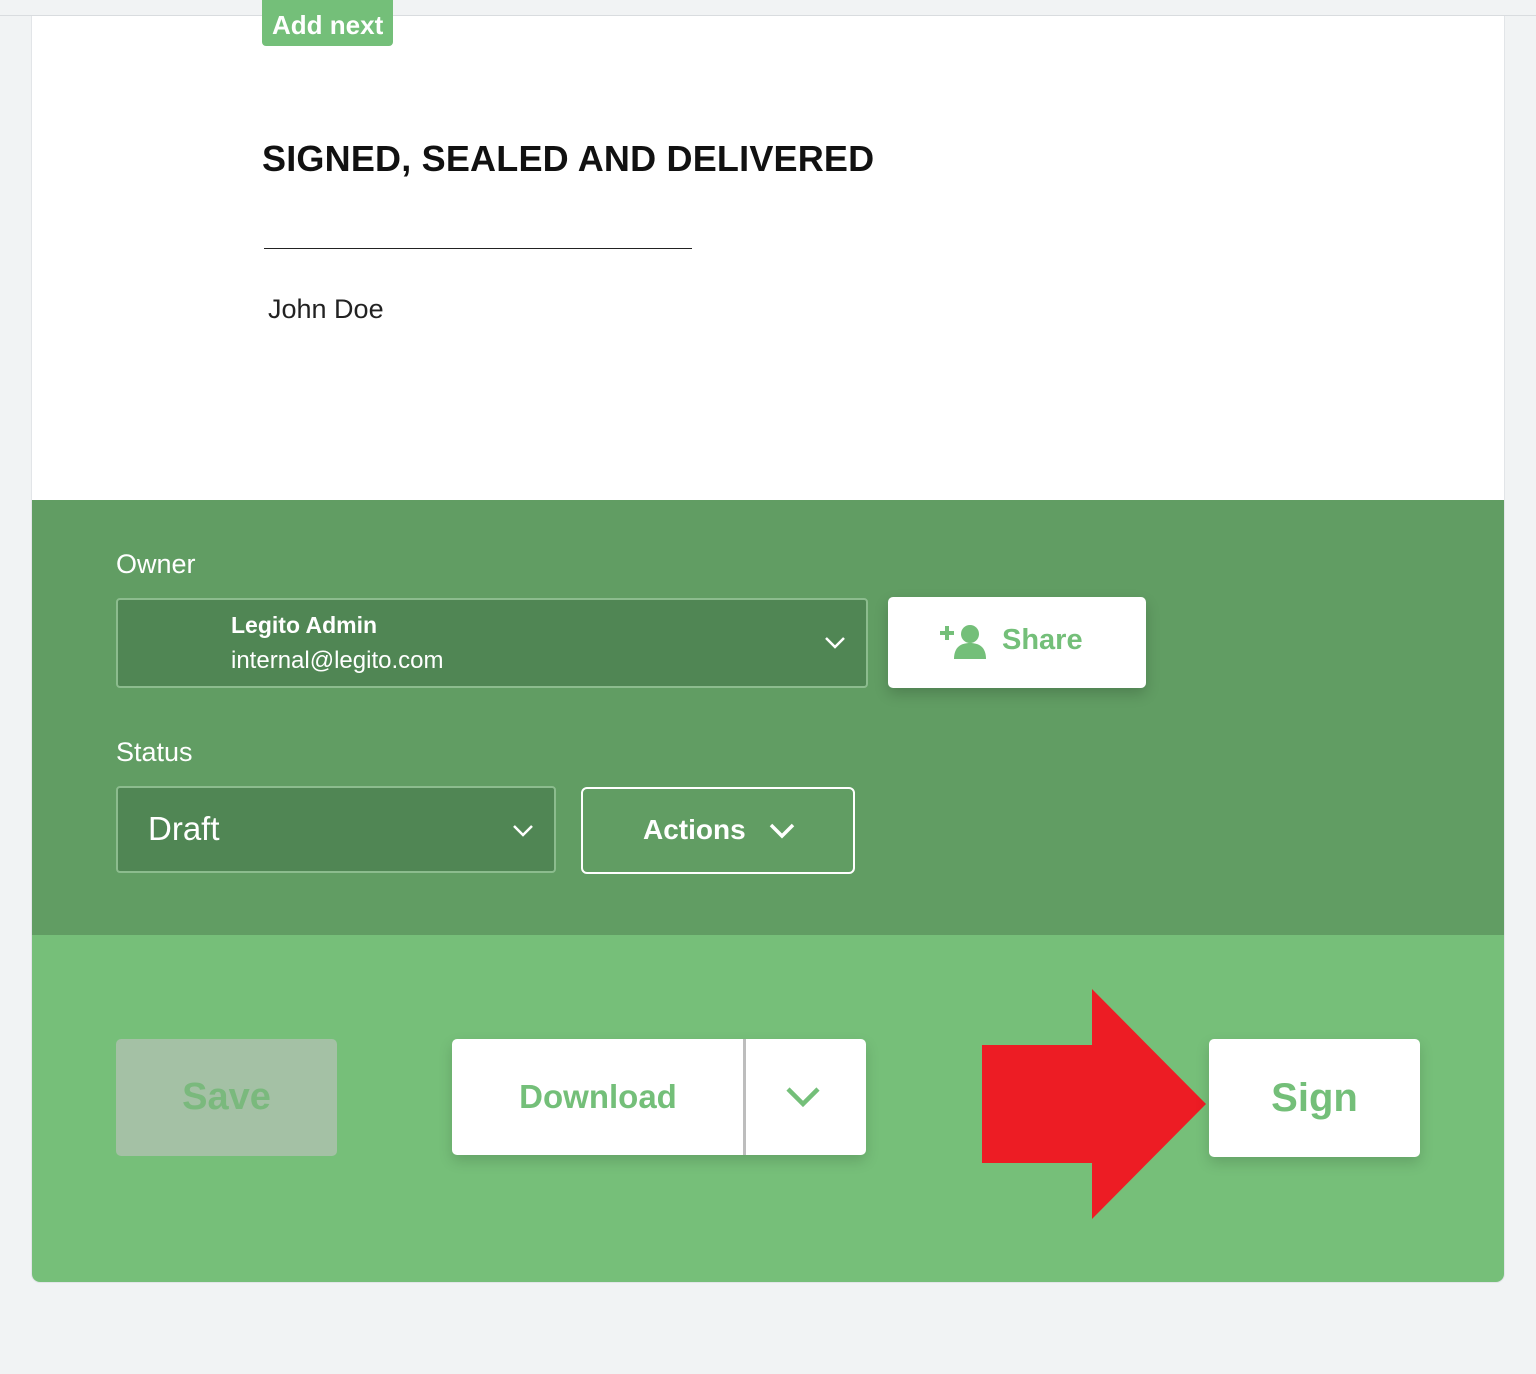 The image size is (1536, 1374). What do you see at coordinates (328, 23) in the screenshot?
I see `add-next-button: Add next` at bounding box center [328, 23].